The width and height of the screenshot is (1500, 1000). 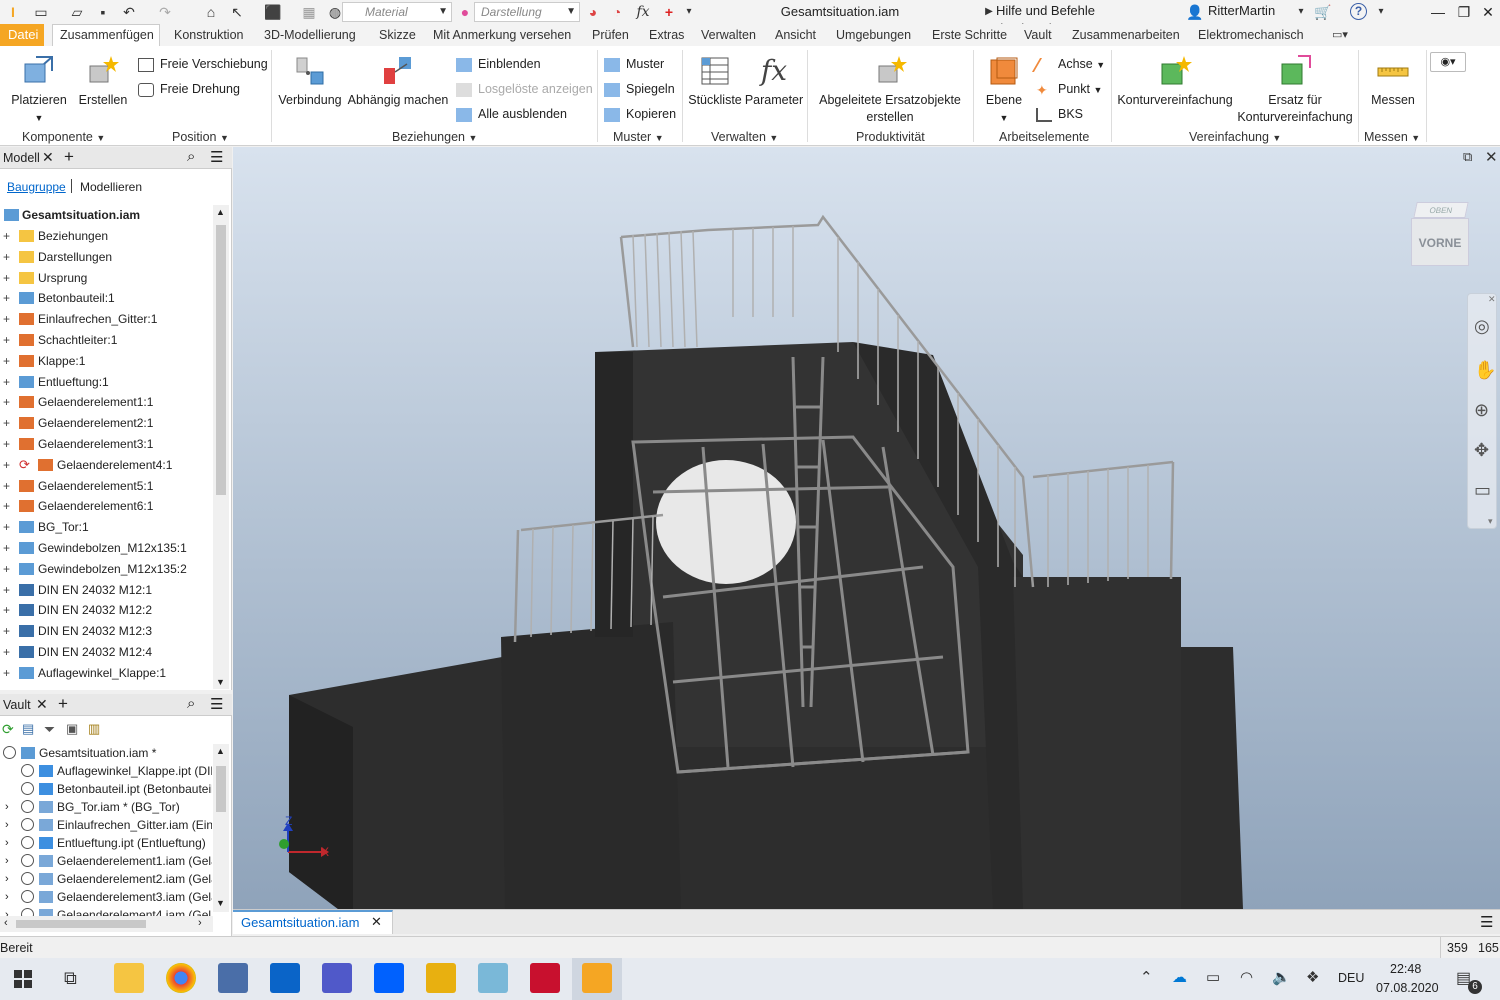 What do you see at coordinates (1246, 977) in the screenshot?
I see `wifi-icon: ◠` at bounding box center [1246, 977].